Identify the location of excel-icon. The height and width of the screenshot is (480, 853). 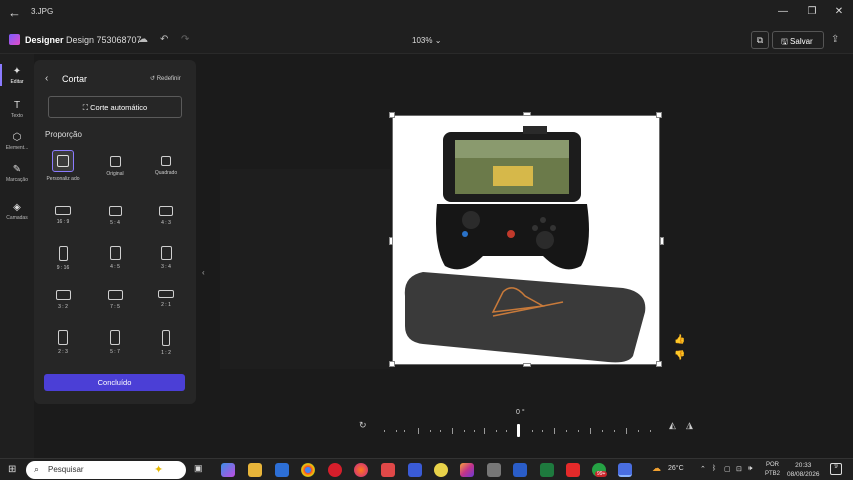
(547, 470).